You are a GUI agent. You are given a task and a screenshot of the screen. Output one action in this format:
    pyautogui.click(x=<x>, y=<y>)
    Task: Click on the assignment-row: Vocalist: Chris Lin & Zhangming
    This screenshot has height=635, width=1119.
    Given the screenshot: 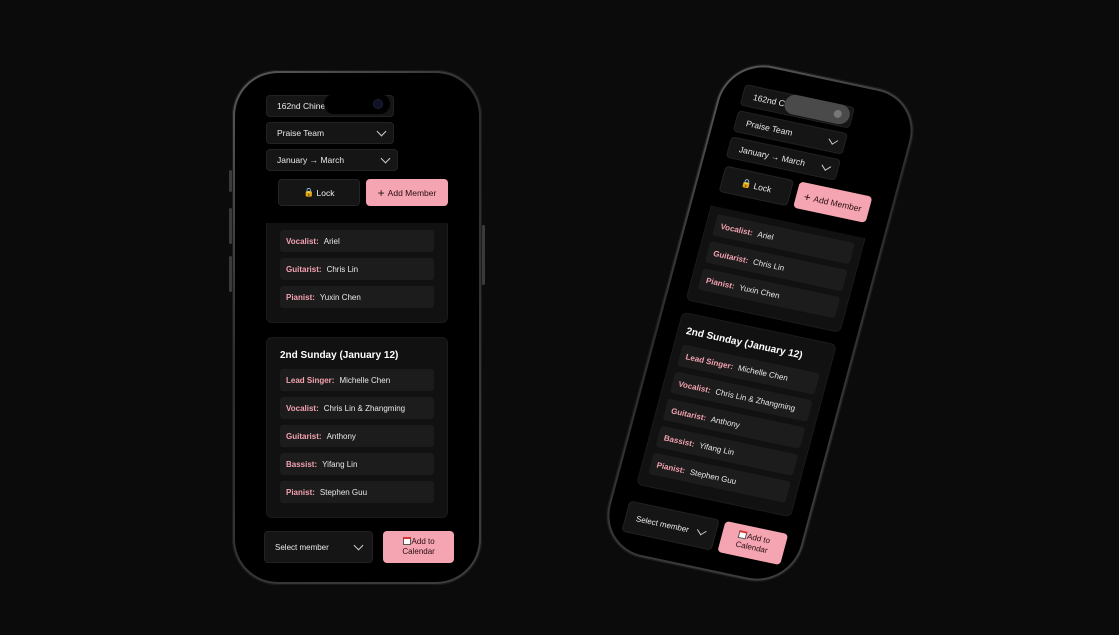 What is the action you would take?
    pyautogui.click(x=357, y=408)
    